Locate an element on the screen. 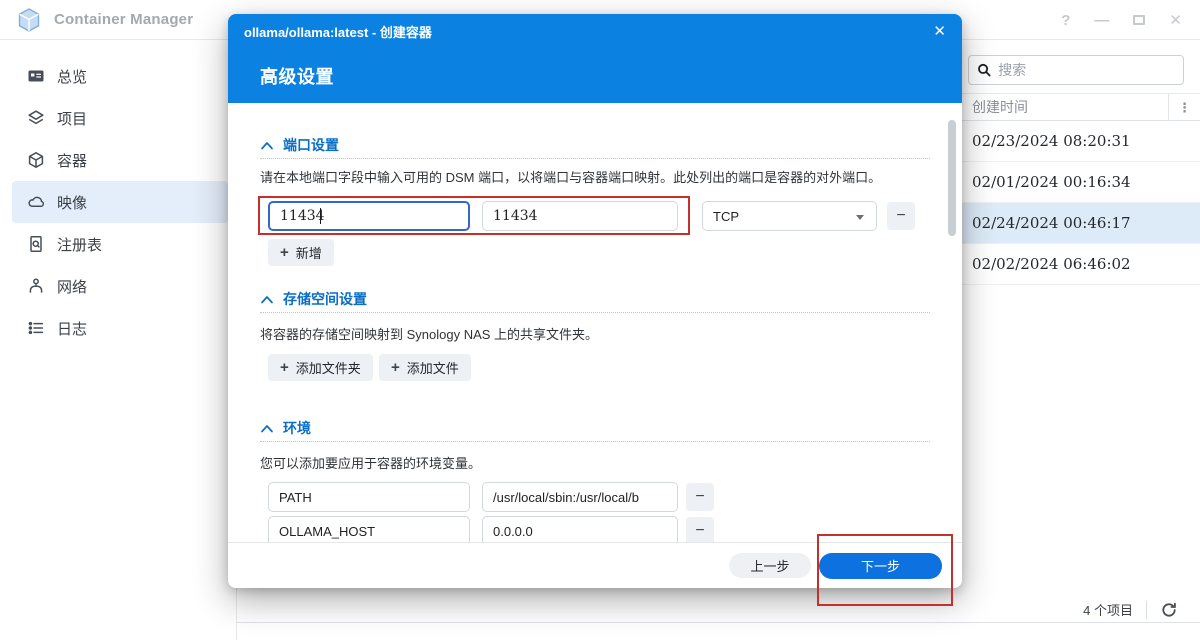  sidebar-item-container: 容器 is located at coordinates (120, 160).